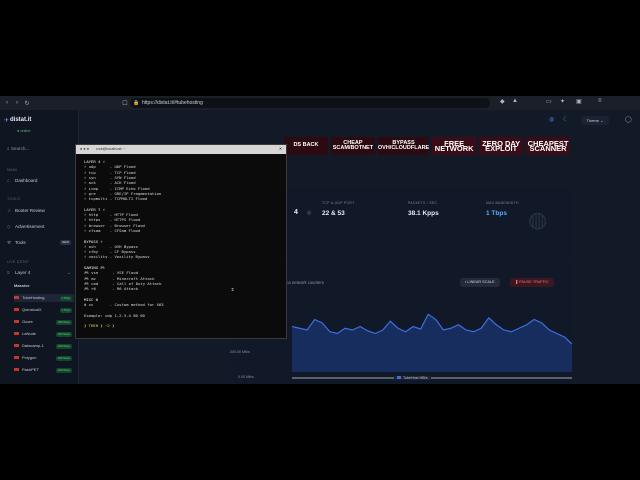 The image size is (640, 480). I want to click on layers-icon: ≡, so click(8, 272).